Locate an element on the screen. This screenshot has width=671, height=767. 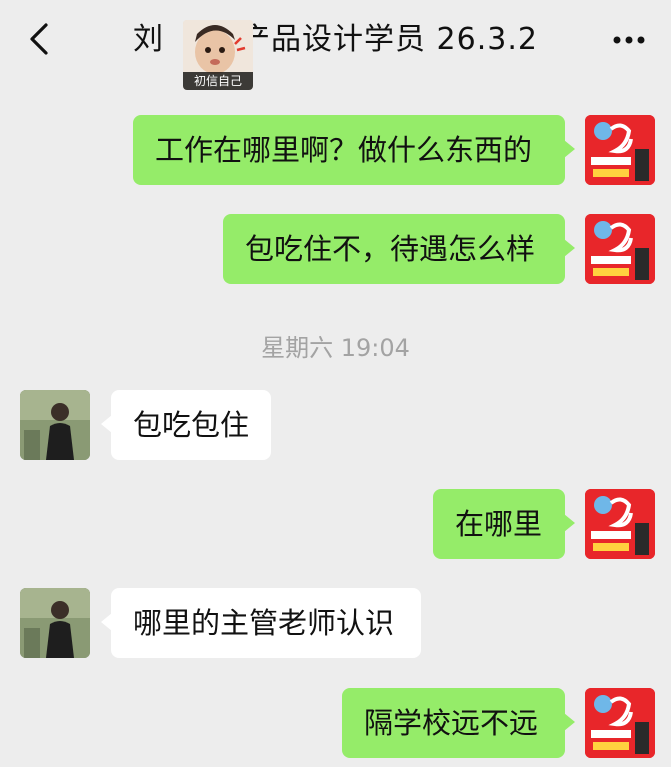
sticker-caption: 初信自己 is located at coordinates (218, 81).